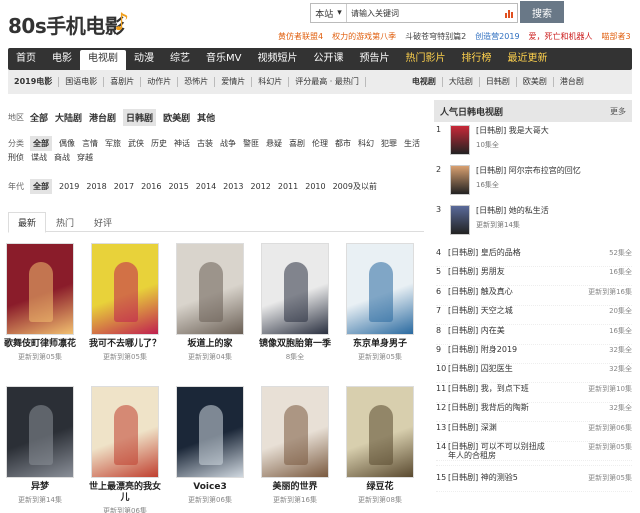 Image resolution: width=640 pixels, height=513 pixels. What do you see at coordinates (498, 82) in the screenshot?
I see `subnav-item: 日韩剧` at bounding box center [498, 82].